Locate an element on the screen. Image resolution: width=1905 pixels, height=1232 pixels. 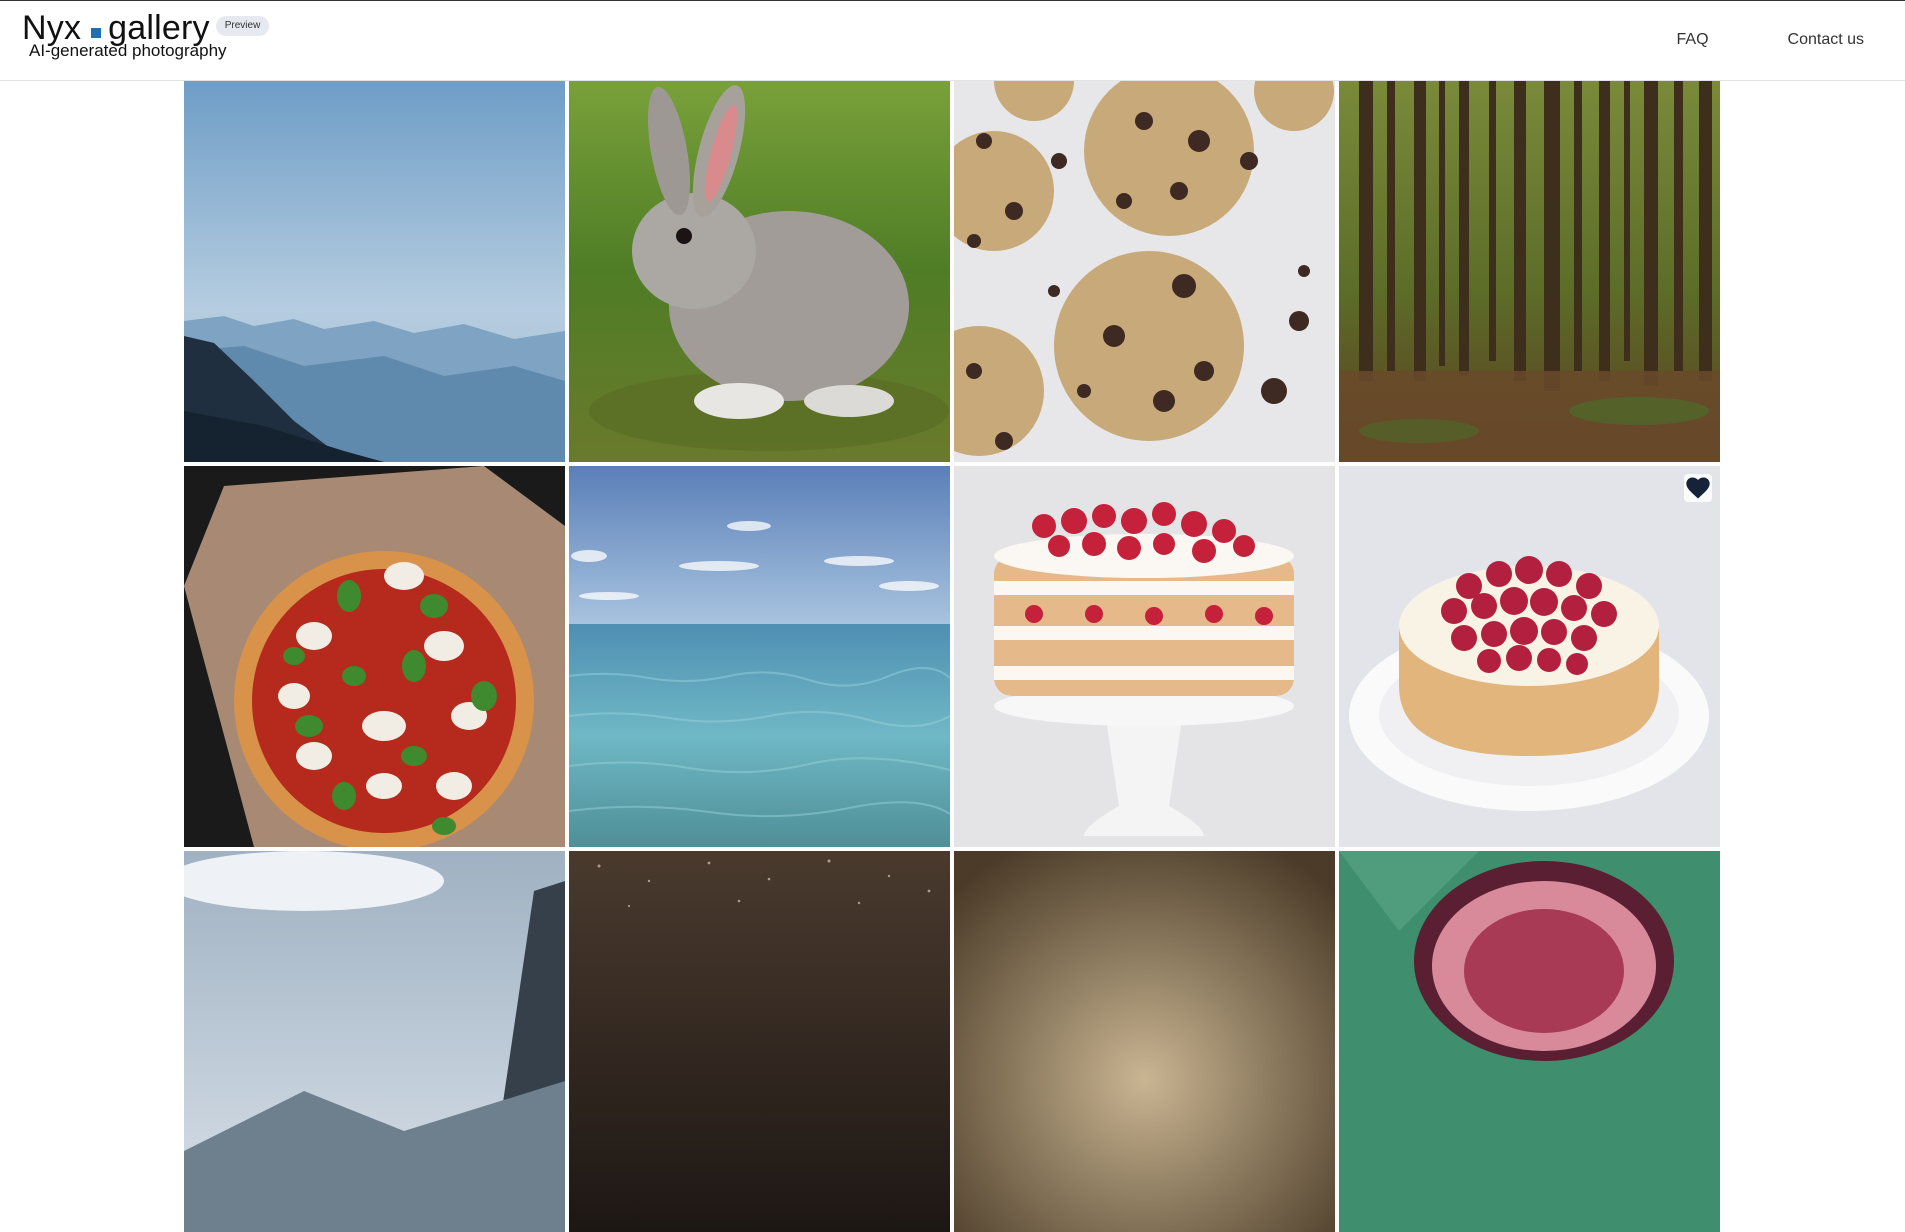
gallery-image-brown-backdrop is located at coordinates (1144, 1041).